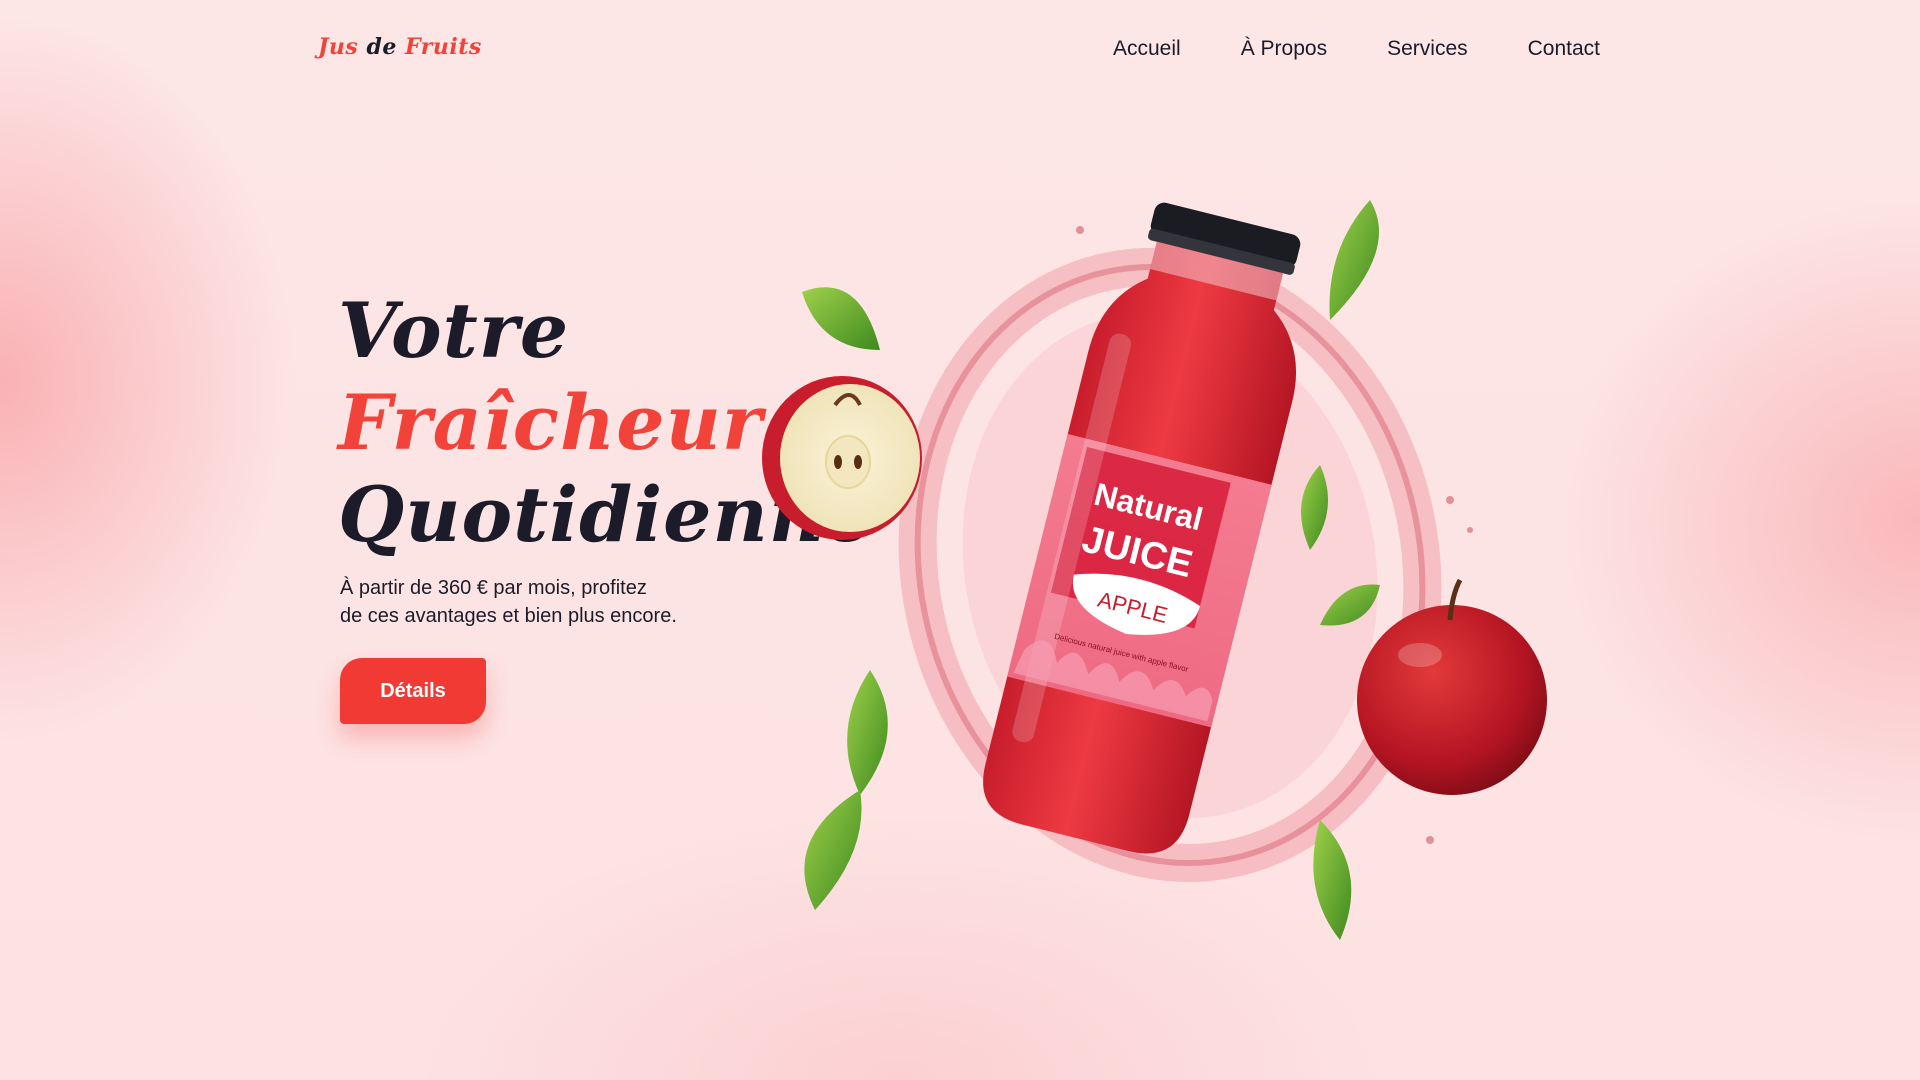 The width and height of the screenshot is (1920, 1080). What do you see at coordinates (1356, 49) in the screenshot?
I see `main-nav: Accueil À Propos Services Contact` at bounding box center [1356, 49].